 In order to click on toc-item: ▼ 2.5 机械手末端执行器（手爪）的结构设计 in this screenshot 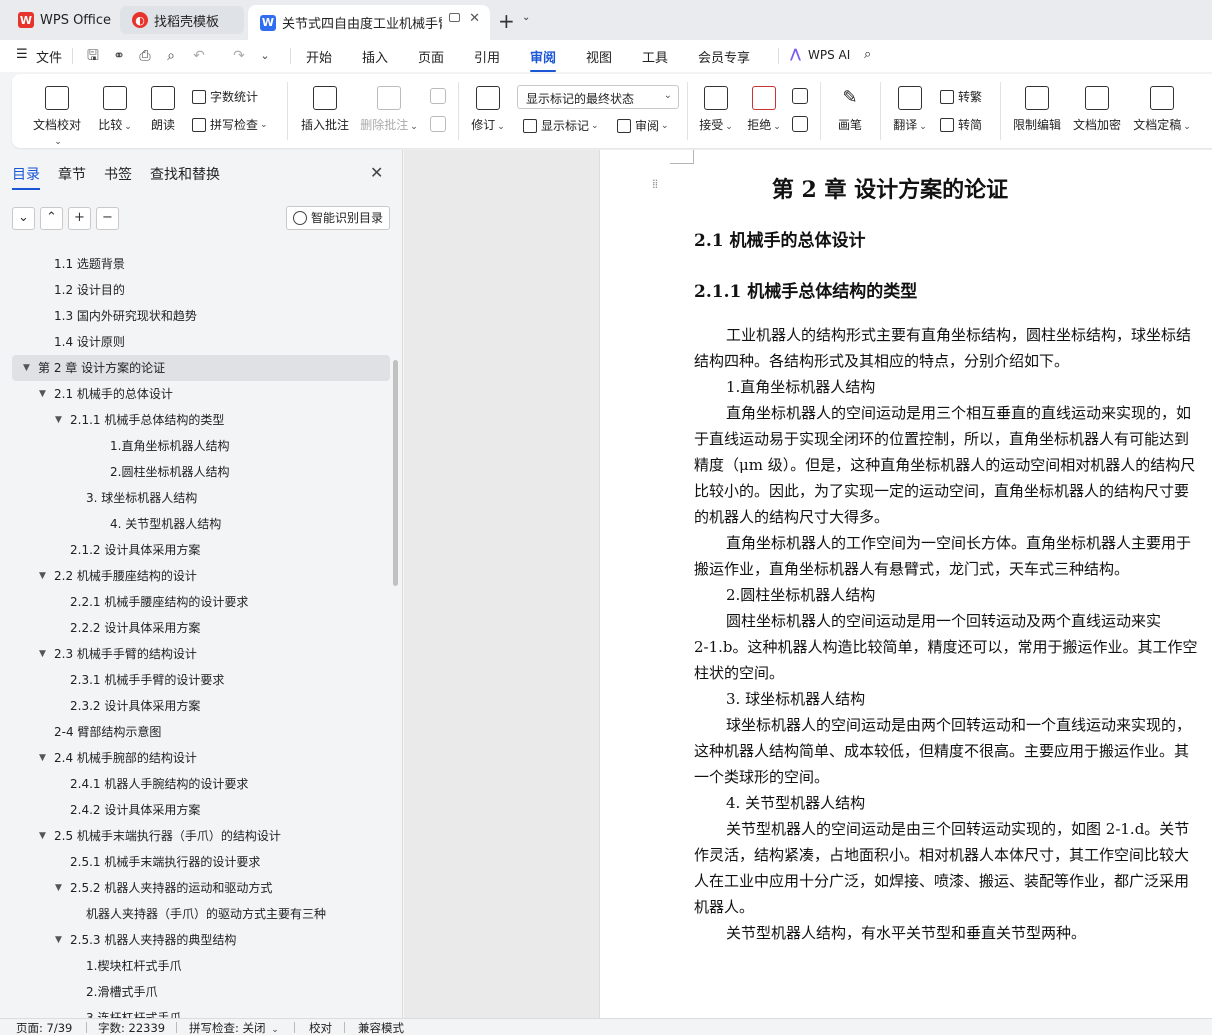, I will do `click(195, 836)`.